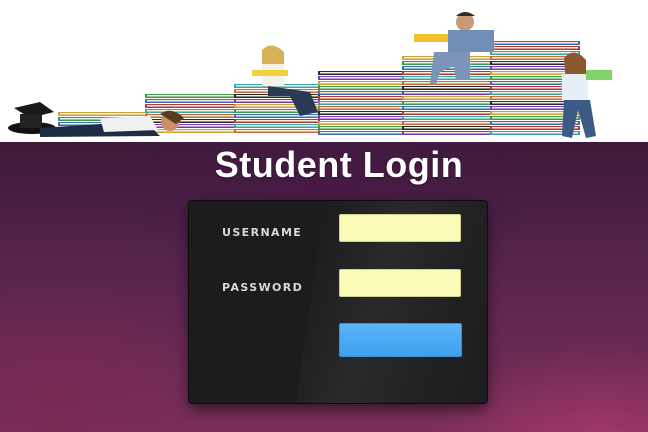  I want to click on password-input, so click(400, 283).